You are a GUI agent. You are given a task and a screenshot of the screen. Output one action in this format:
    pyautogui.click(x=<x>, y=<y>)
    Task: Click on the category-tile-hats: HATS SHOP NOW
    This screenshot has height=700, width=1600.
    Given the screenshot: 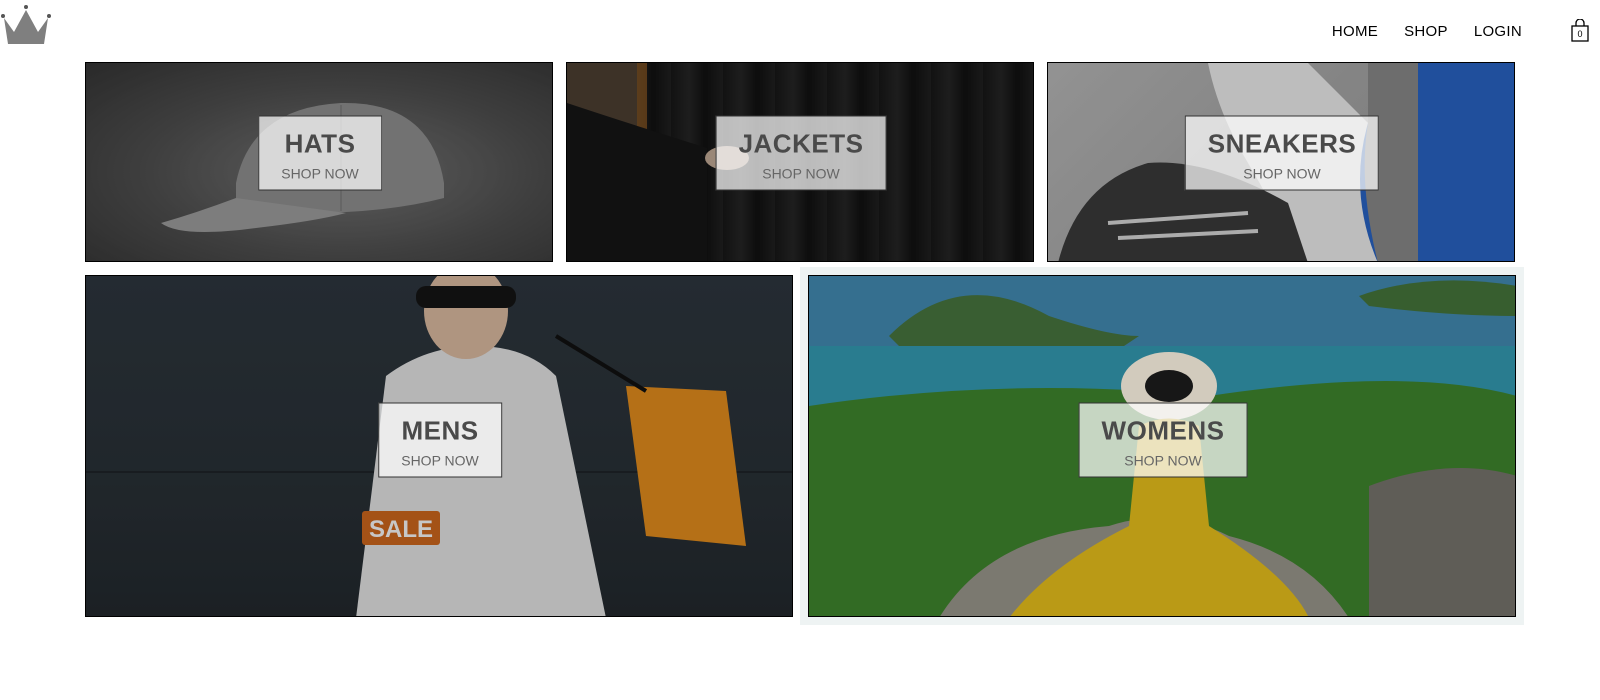 What is the action you would take?
    pyautogui.click(x=319, y=162)
    